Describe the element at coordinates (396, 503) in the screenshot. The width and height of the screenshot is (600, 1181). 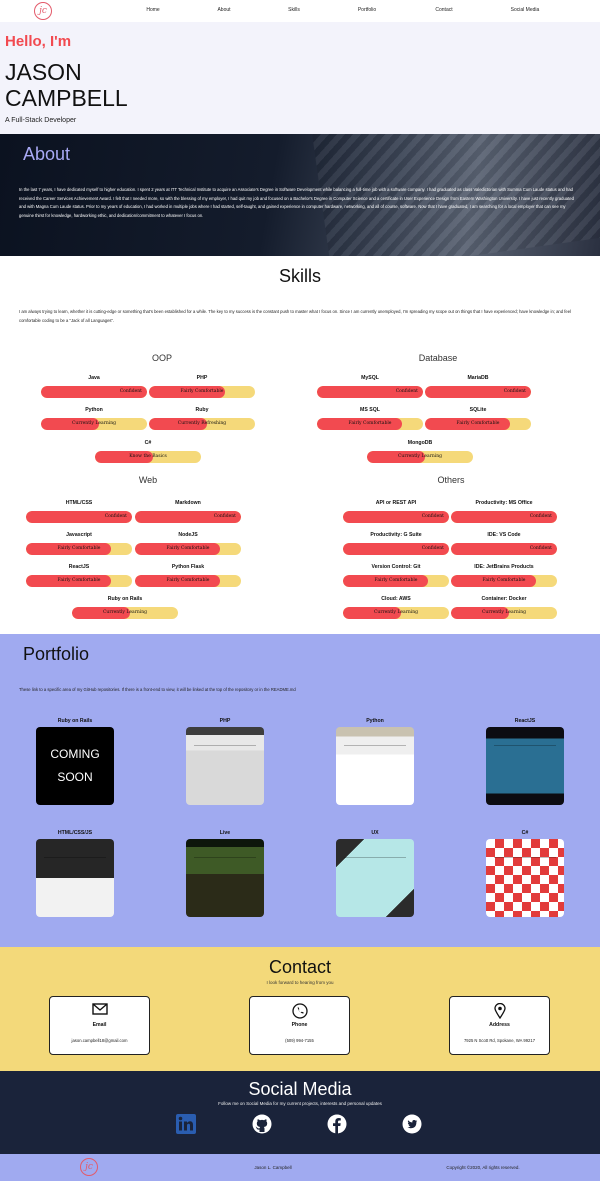
I see `skill-name: API or REST API` at that location.